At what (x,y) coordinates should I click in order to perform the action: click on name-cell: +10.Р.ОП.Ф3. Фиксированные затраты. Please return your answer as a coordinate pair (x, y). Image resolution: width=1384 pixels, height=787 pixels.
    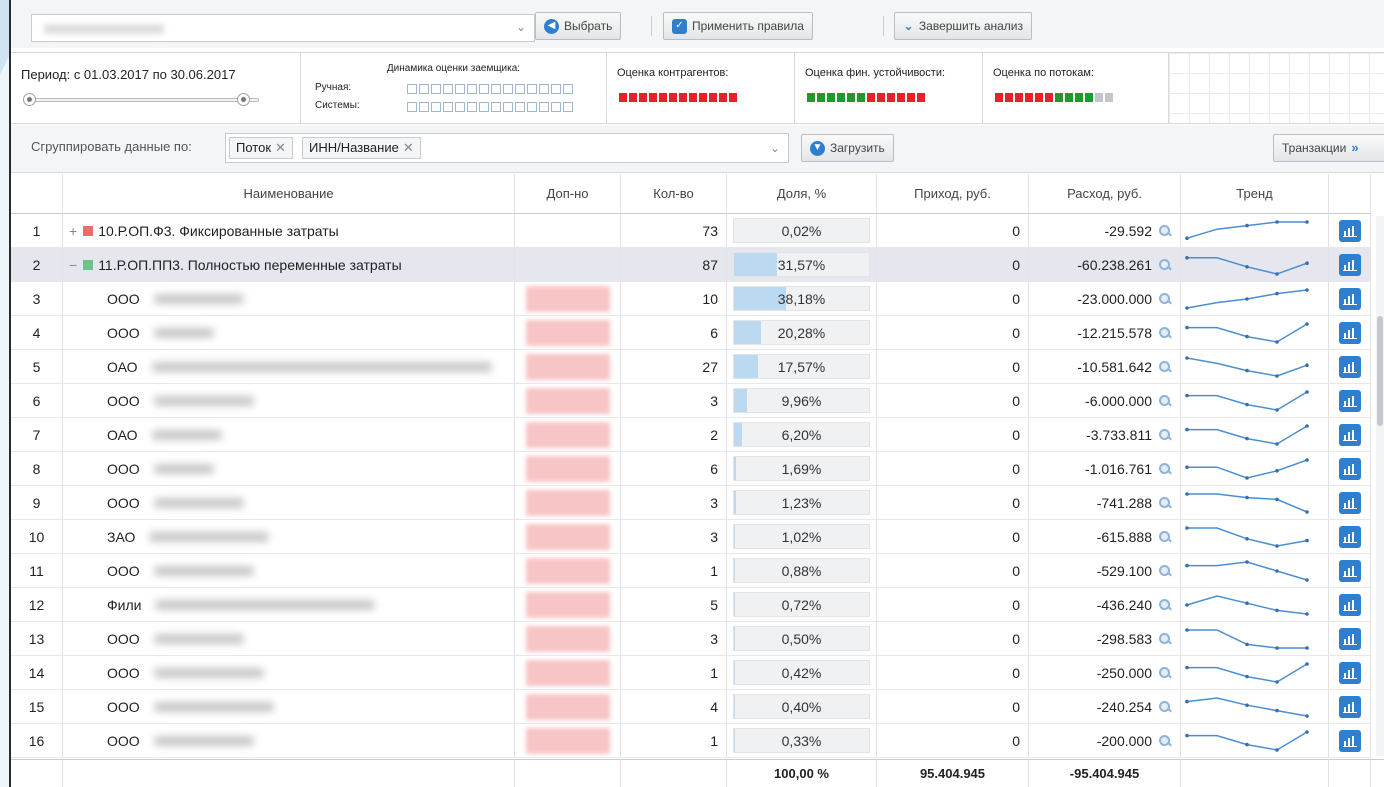
    Looking at the image, I should click on (289, 231).